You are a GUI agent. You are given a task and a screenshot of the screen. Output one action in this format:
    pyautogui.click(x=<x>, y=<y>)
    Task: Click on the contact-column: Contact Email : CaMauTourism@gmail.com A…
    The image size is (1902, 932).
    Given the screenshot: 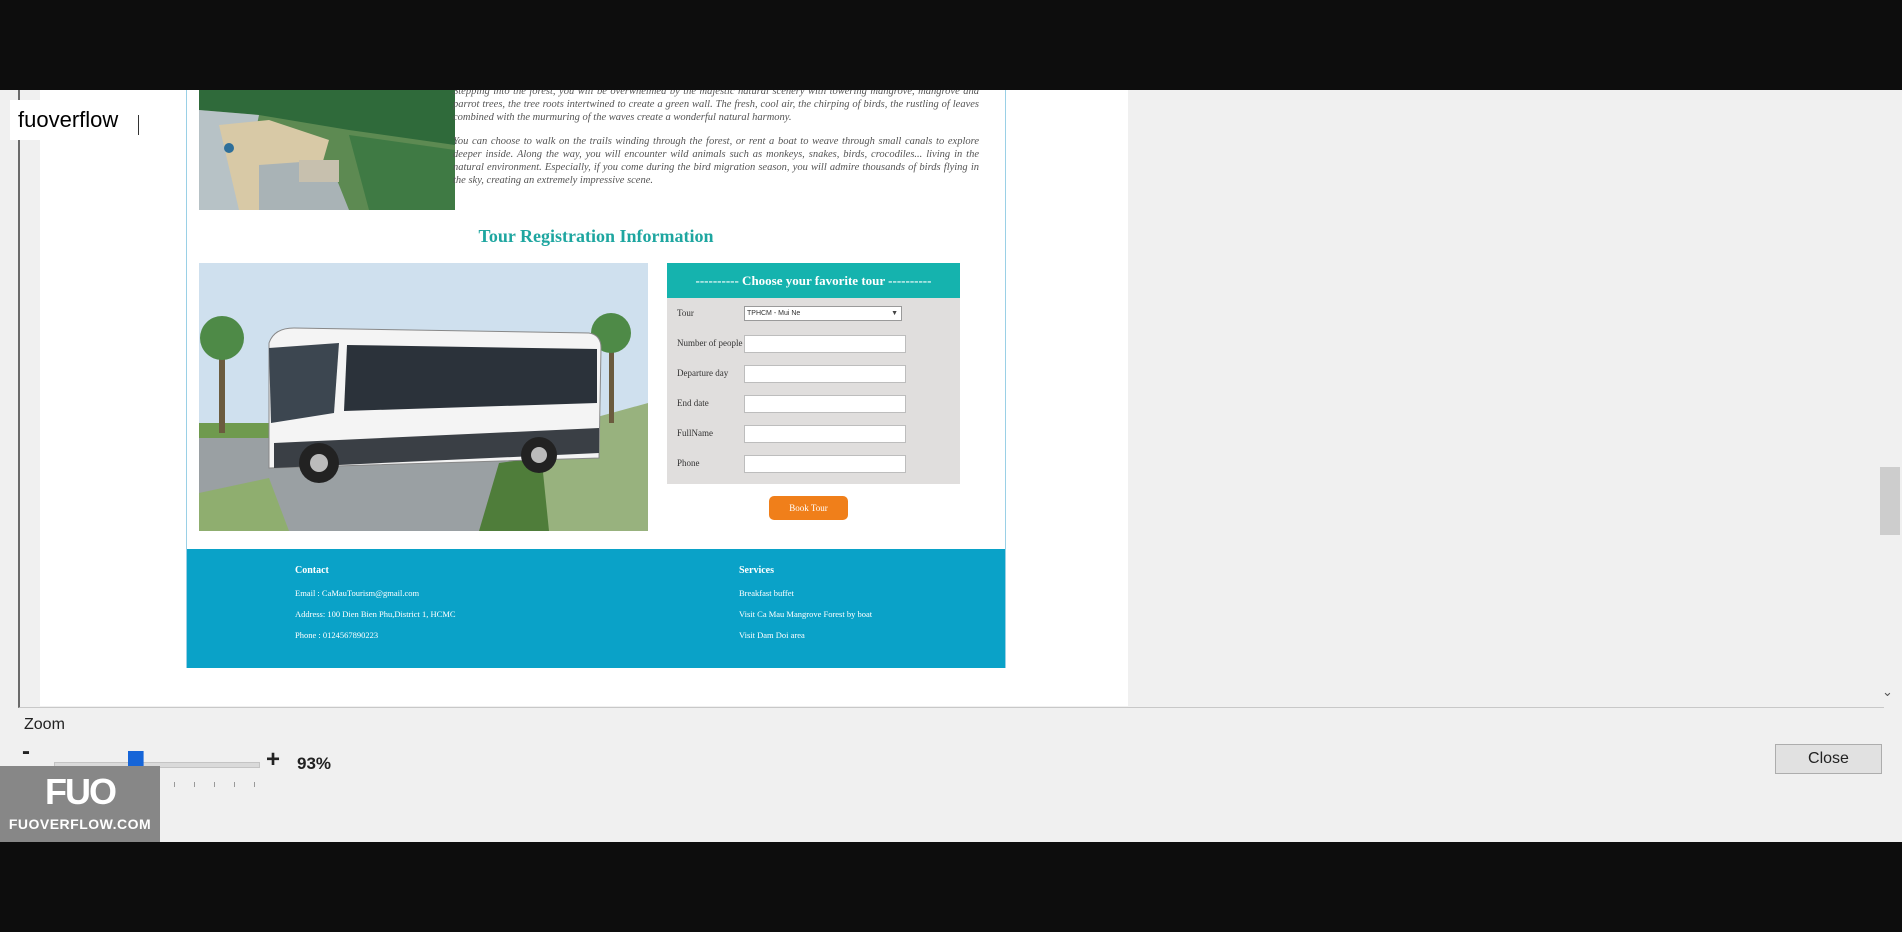 What is the action you would take?
    pyautogui.click(x=375, y=608)
    